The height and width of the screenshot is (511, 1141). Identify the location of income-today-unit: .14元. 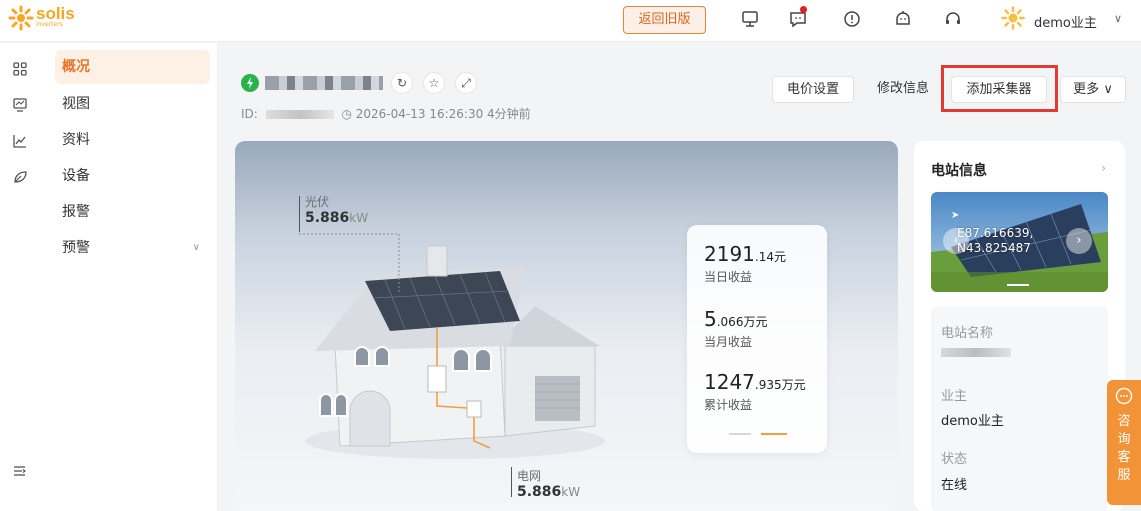
(770, 257).